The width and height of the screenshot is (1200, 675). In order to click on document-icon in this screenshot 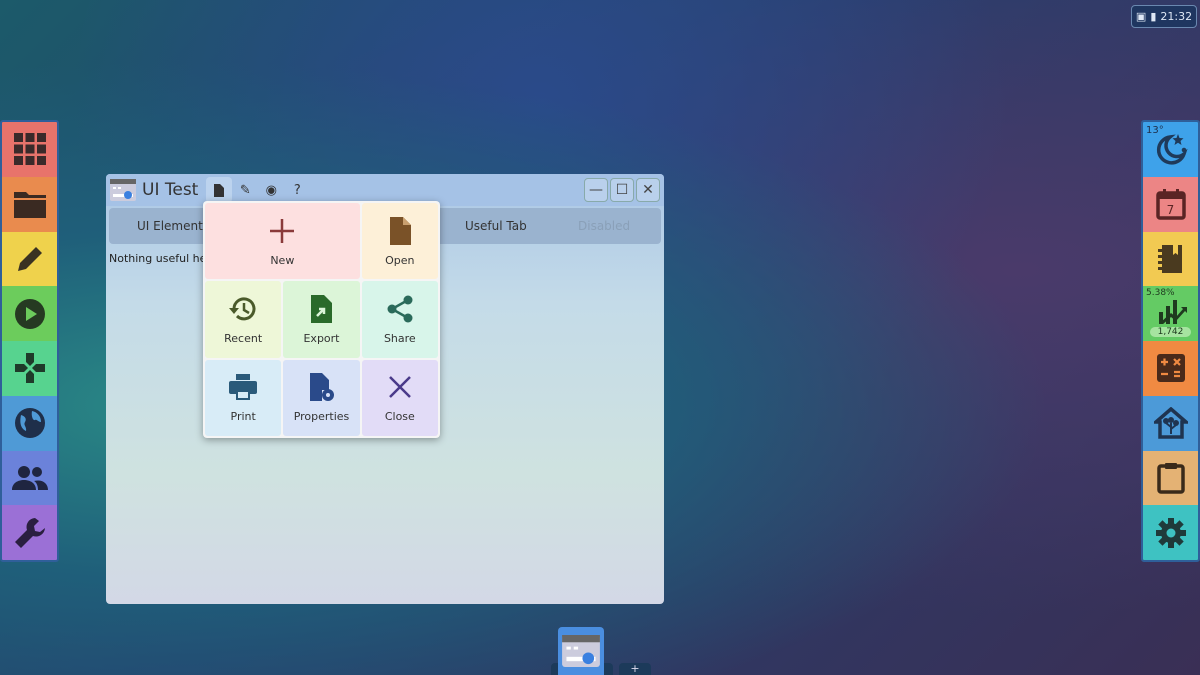, I will do `click(400, 230)`.